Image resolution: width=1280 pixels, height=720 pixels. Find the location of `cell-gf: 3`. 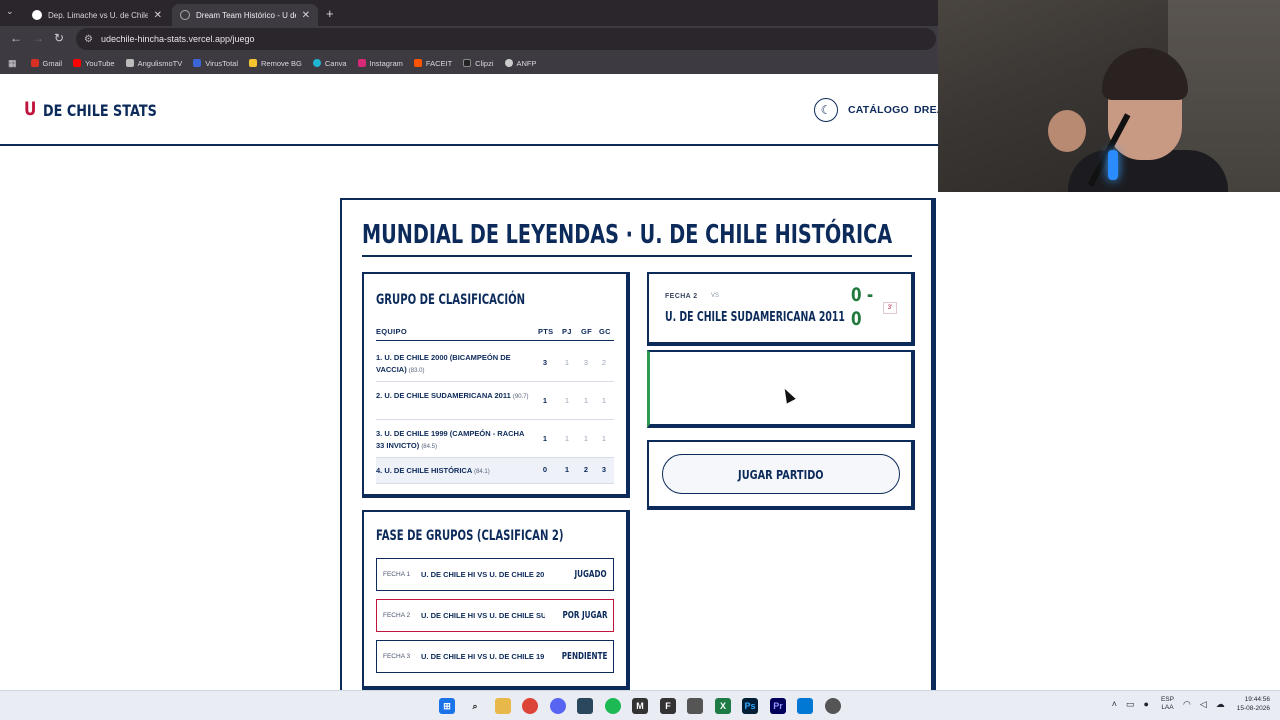

cell-gf: 3 is located at coordinates (586, 362).